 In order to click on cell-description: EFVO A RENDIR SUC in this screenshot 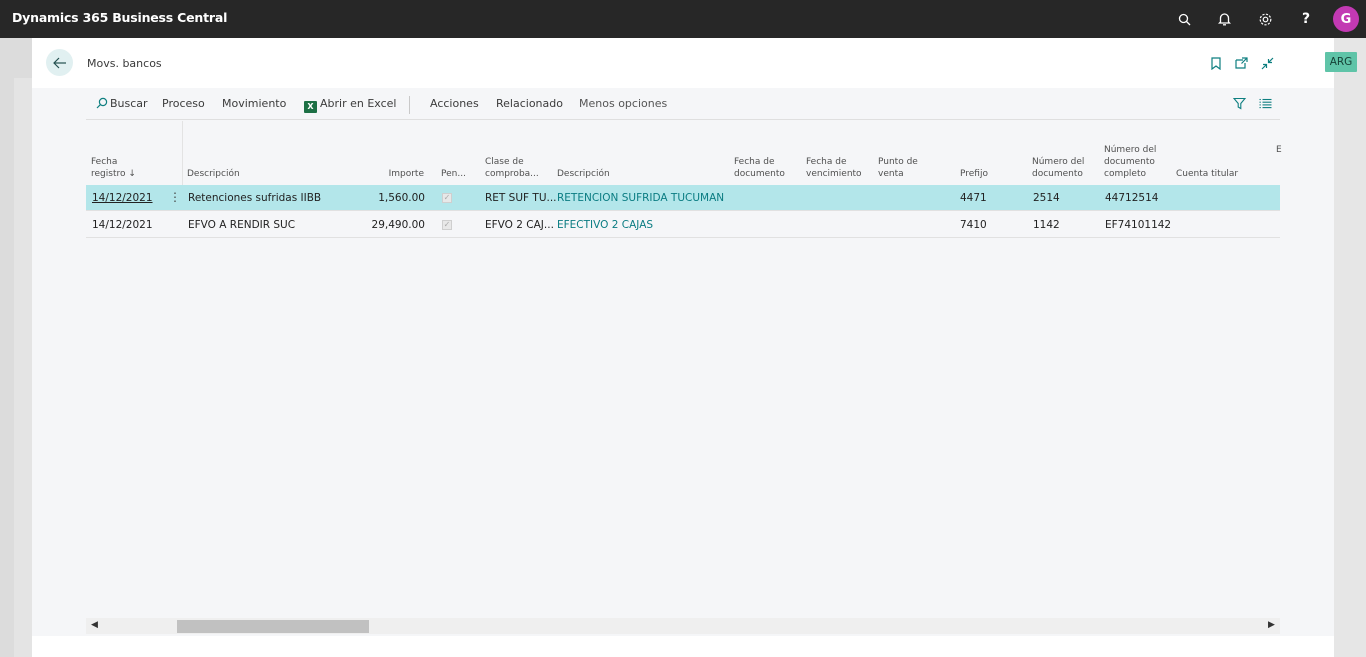, I will do `click(242, 225)`.